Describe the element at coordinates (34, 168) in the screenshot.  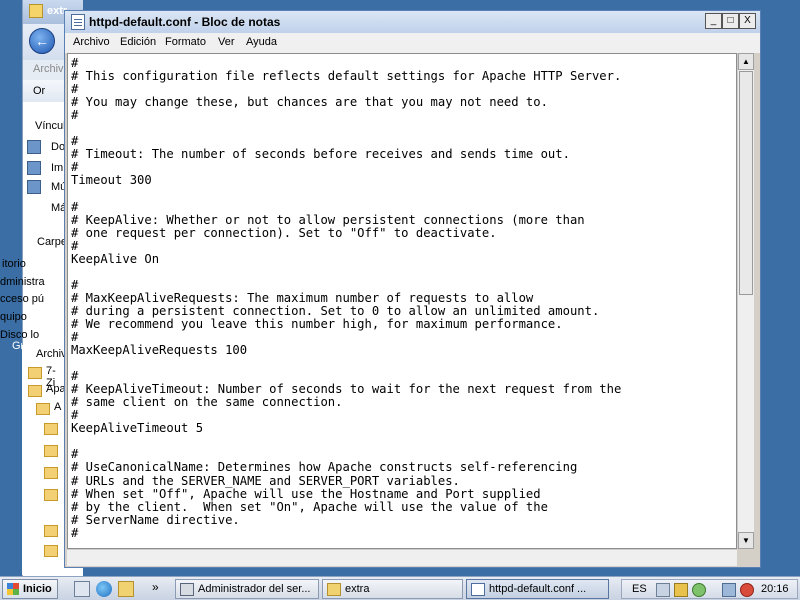
I see `images-icon` at that location.